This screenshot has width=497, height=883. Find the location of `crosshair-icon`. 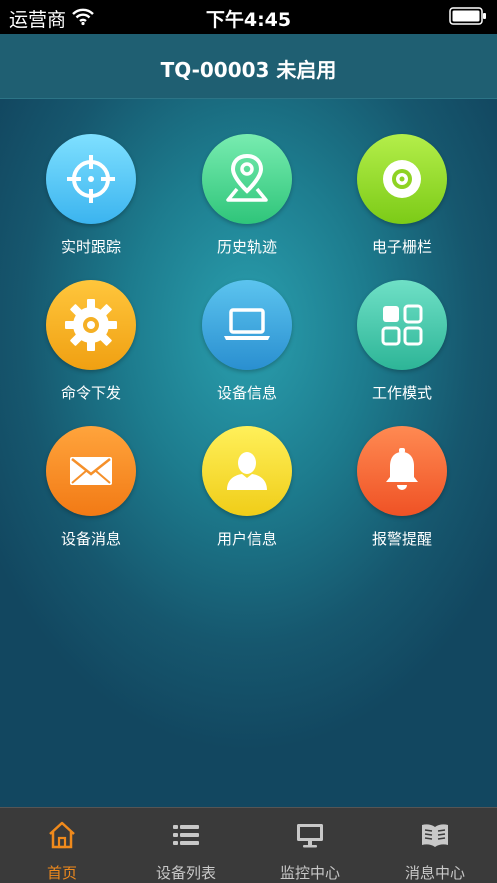

crosshair-icon is located at coordinates (91, 179).